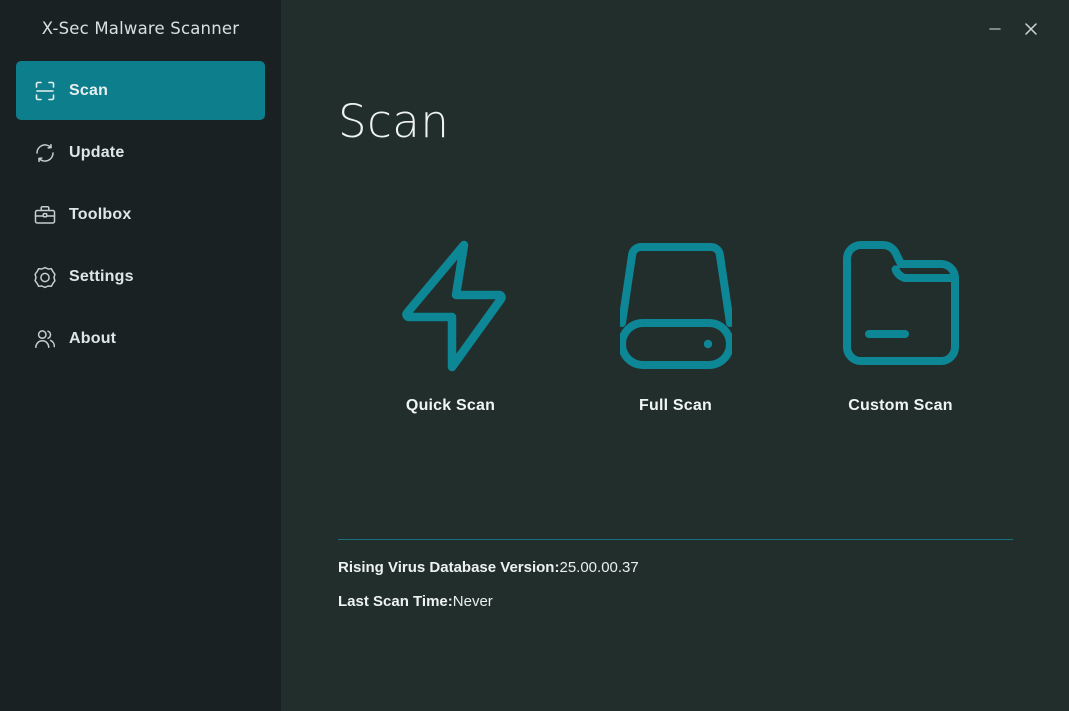  I want to click on sidebar-item-label: Scan, so click(89, 90).